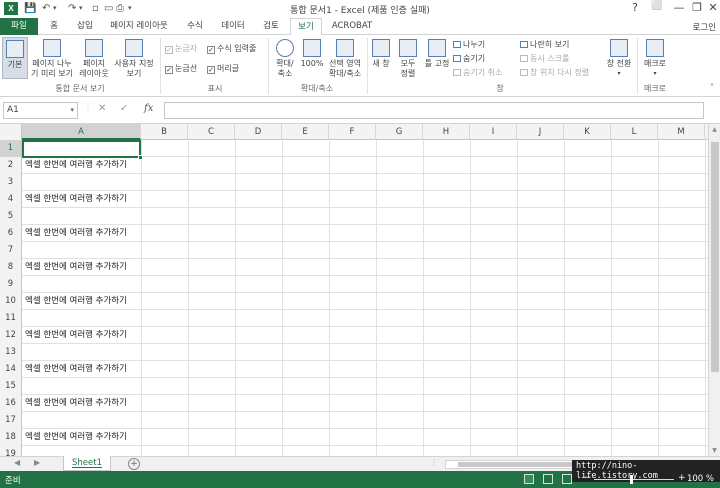 The width and height of the screenshot is (720, 488). What do you see at coordinates (11, 182) in the screenshot?
I see `row-header: 3` at bounding box center [11, 182].